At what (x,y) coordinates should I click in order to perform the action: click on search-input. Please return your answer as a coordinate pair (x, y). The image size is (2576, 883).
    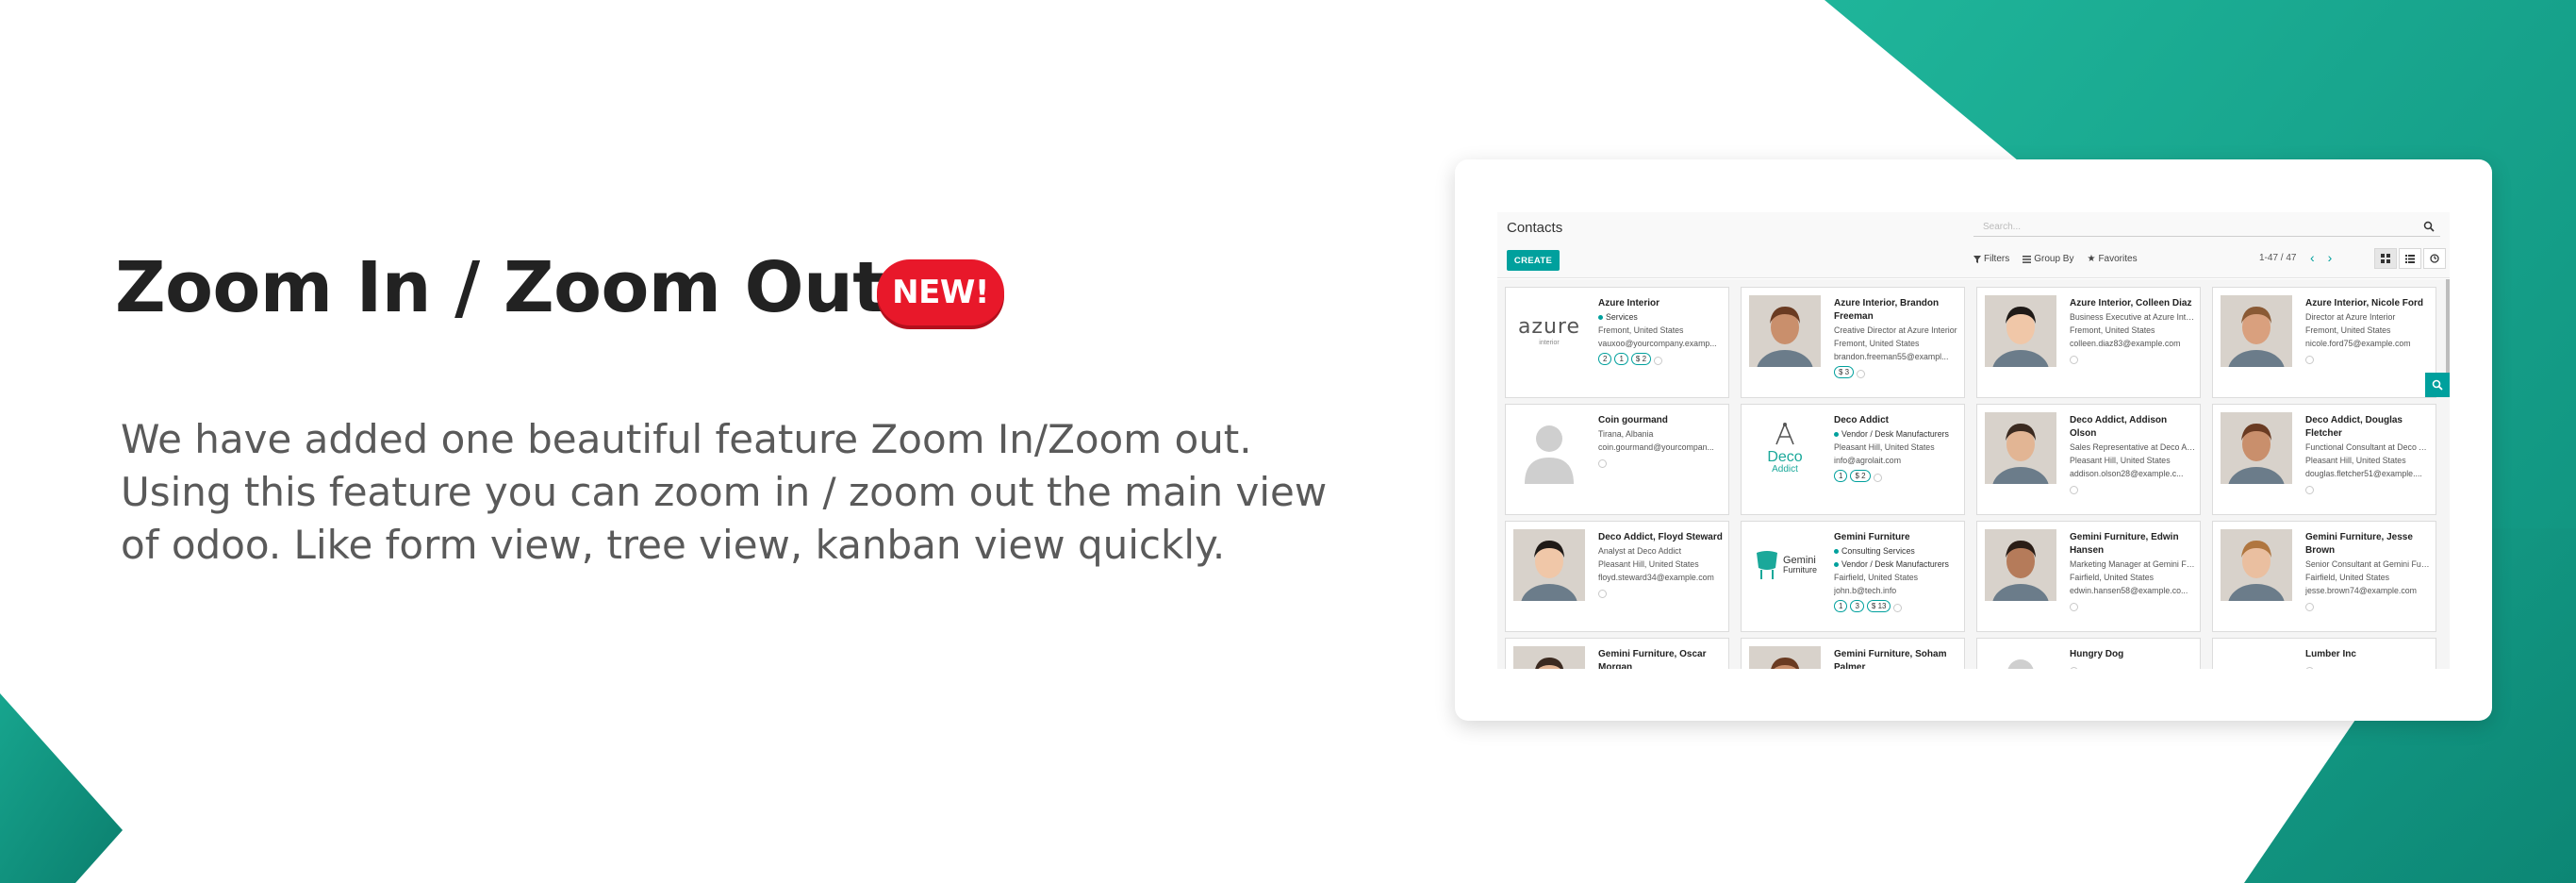
    Looking at the image, I should click on (2190, 226).